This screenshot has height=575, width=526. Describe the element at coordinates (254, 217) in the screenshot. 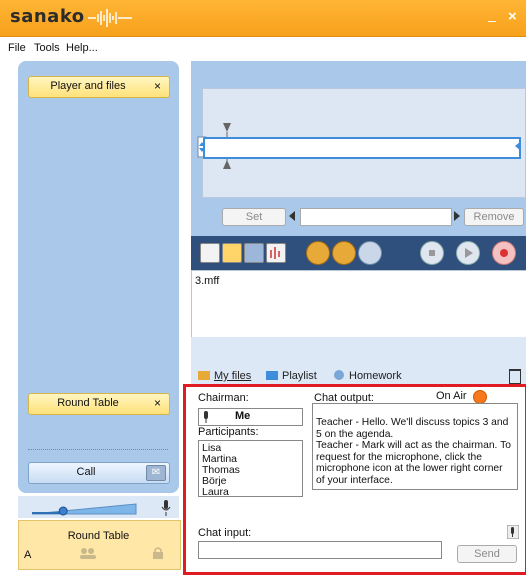

I see `set-button: Set` at that location.